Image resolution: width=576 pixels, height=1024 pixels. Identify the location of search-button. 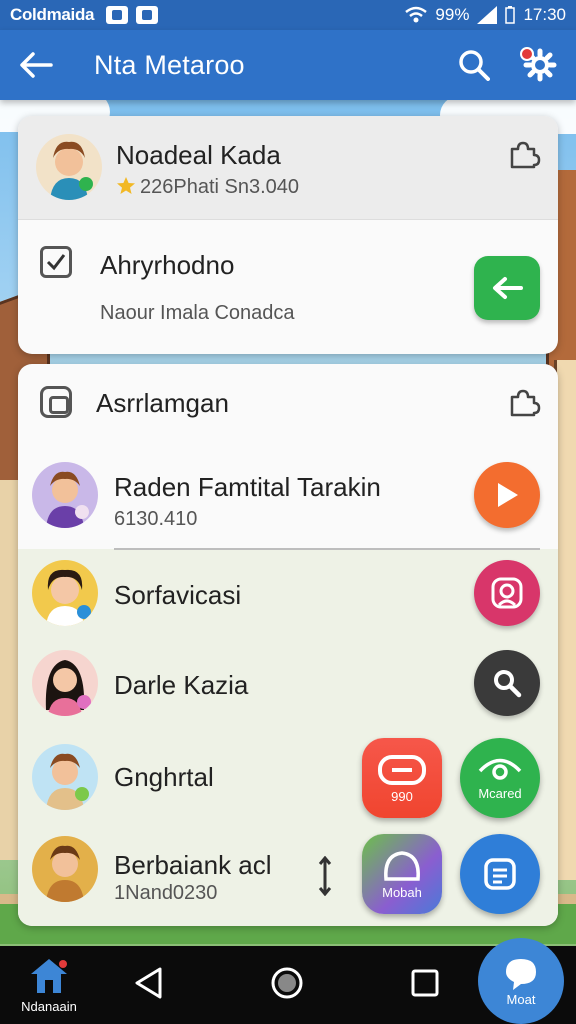
(474, 65).